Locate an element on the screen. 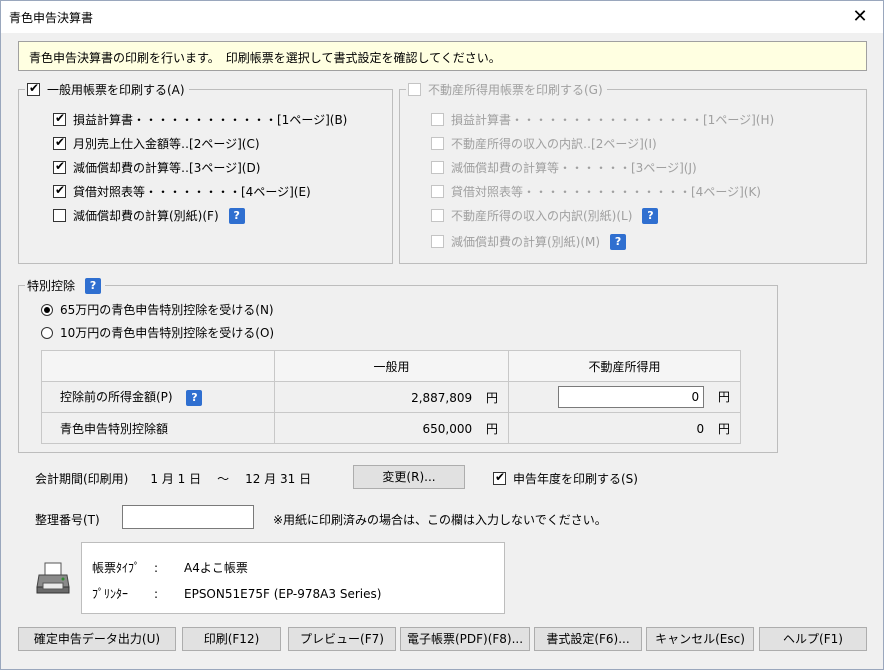 The image size is (884, 670). realestate-income-cell: 0 円 is located at coordinates (624, 397).